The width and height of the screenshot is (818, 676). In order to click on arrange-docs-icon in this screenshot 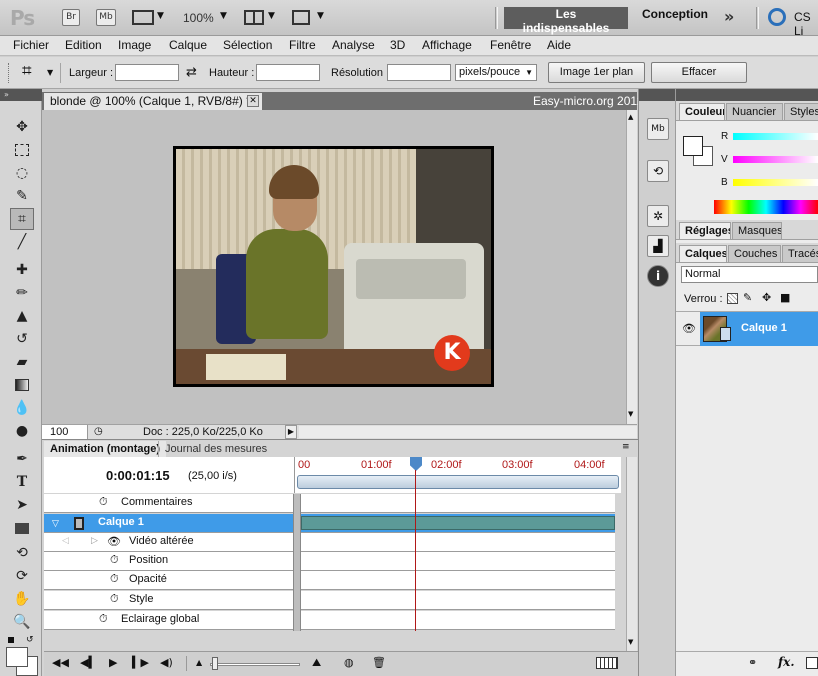, I will do `click(254, 17)`.